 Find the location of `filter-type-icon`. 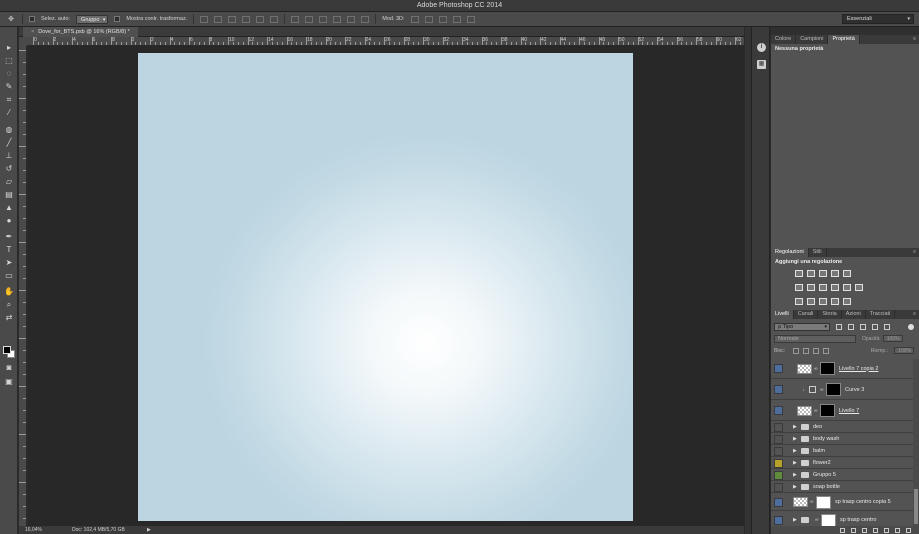

filter-type-icon is located at coordinates (863, 326).